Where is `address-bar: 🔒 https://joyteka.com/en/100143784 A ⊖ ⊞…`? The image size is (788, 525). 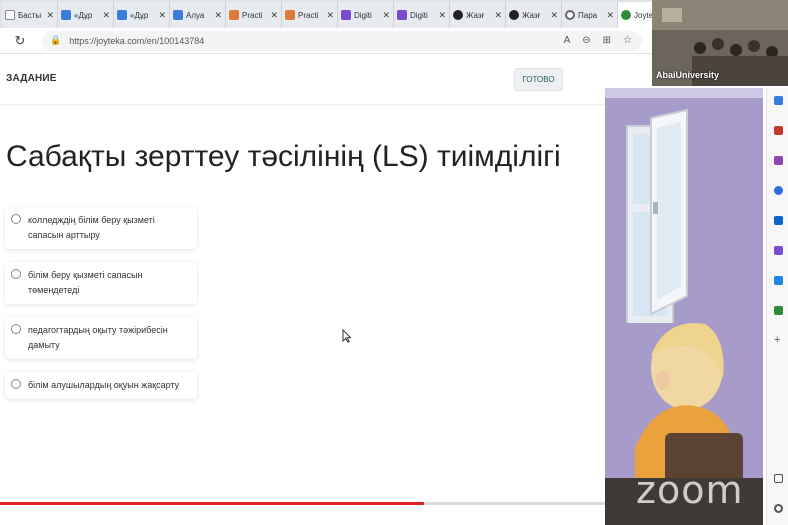
address-bar: 🔒 https://joyteka.com/en/100143784 A ⊖ ⊞… is located at coordinates (342, 40).